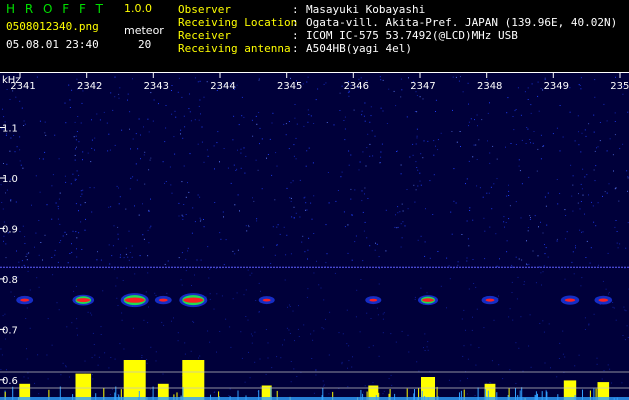 The image size is (629, 400). Describe the element at coordinates (556, 86) in the screenshot. I see `time-tick-label: 2349` at that location.